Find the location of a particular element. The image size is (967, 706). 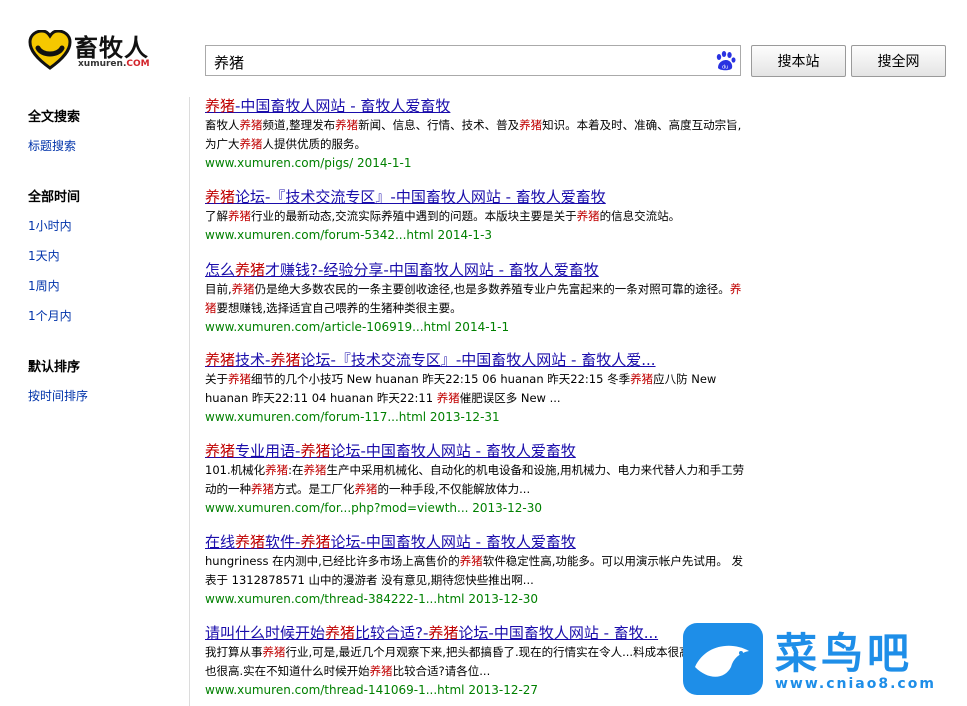

logo-domain: xumuren.COM is located at coordinates (114, 64).